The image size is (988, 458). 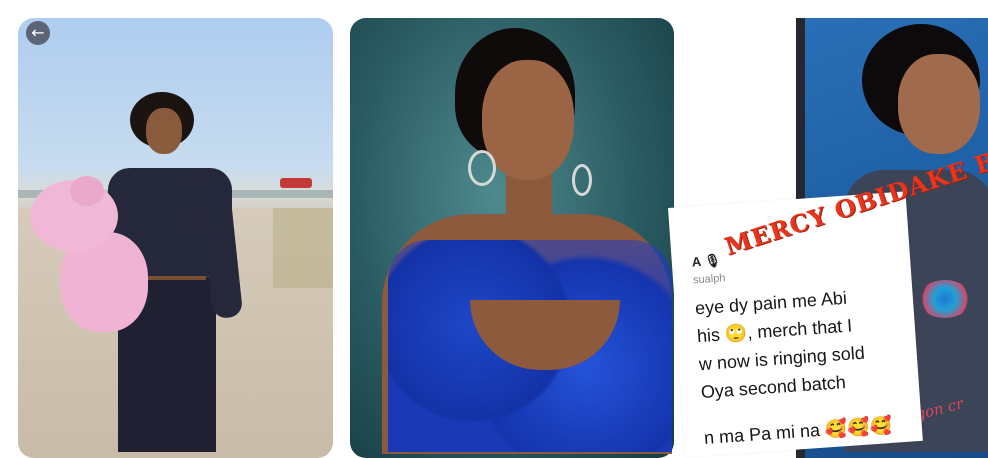 I want to click on tweet-handle: A 🎙, so click(x=706, y=261).